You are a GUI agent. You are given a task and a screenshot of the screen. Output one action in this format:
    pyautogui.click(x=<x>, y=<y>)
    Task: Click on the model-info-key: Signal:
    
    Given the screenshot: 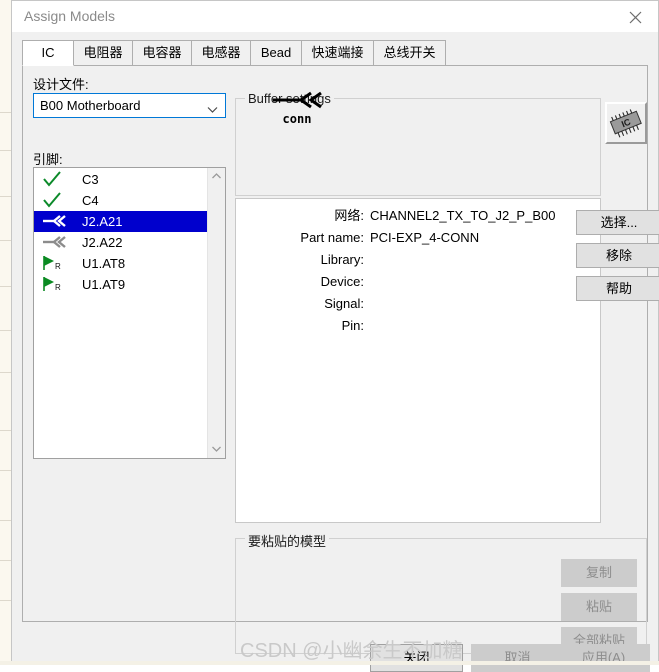 What is the action you would take?
    pyautogui.click(x=344, y=303)
    